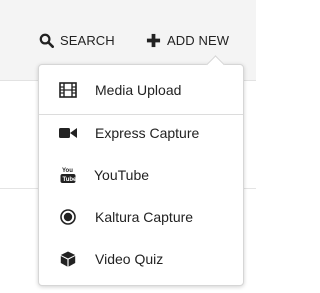  What do you see at coordinates (250, 188) in the screenshot?
I see `content-divider-right` at bounding box center [250, 188].